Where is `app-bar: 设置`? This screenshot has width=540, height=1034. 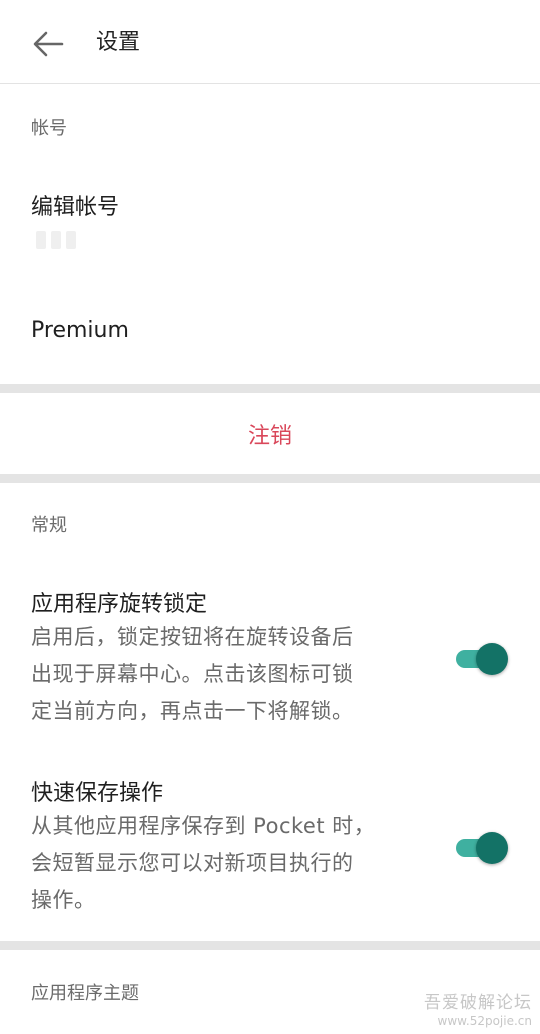
app-bar: 设置 is located at coordinates (270, 42).